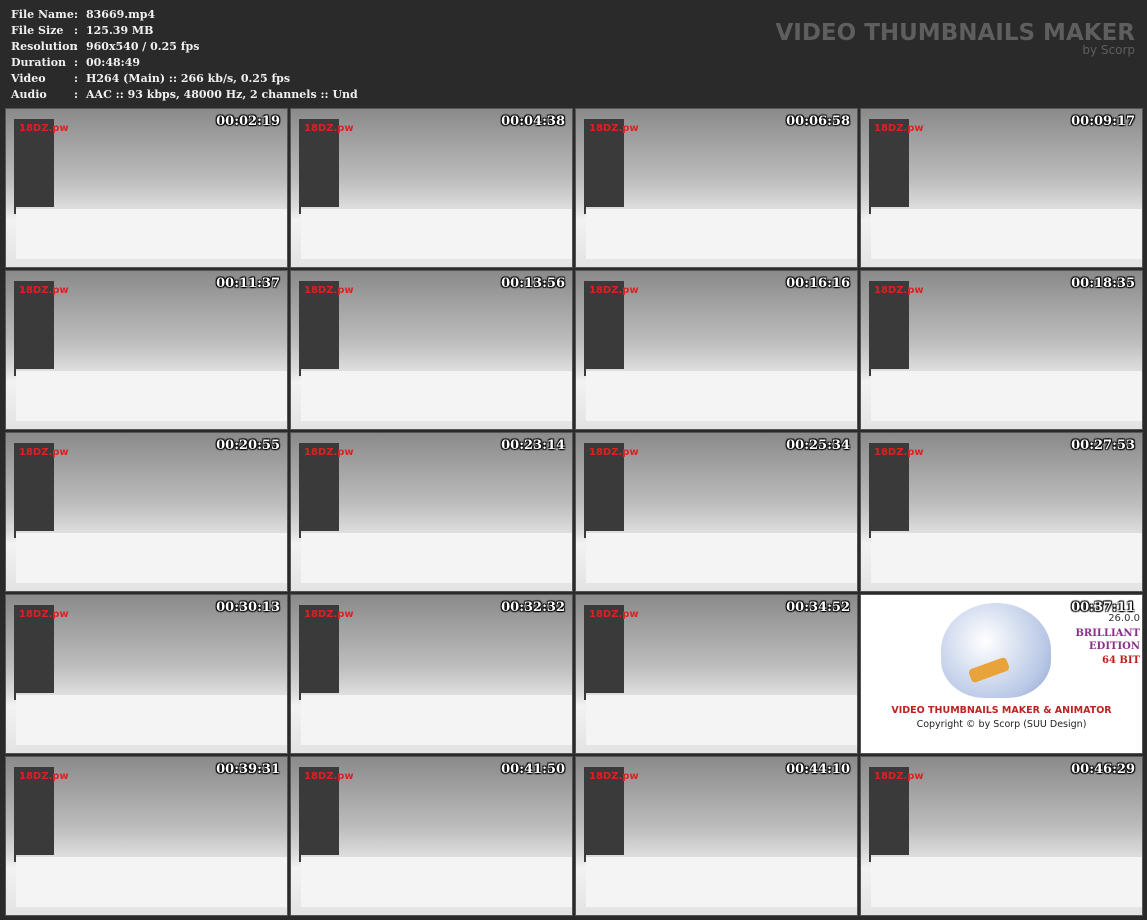 The height and width of the screenshot is (920, 1147). What do you see at coordinates (184, 47) in the screenshot?
I see `info-row: Resolution:960x540 / 0.25 fps` at bounding box center [184, 47].